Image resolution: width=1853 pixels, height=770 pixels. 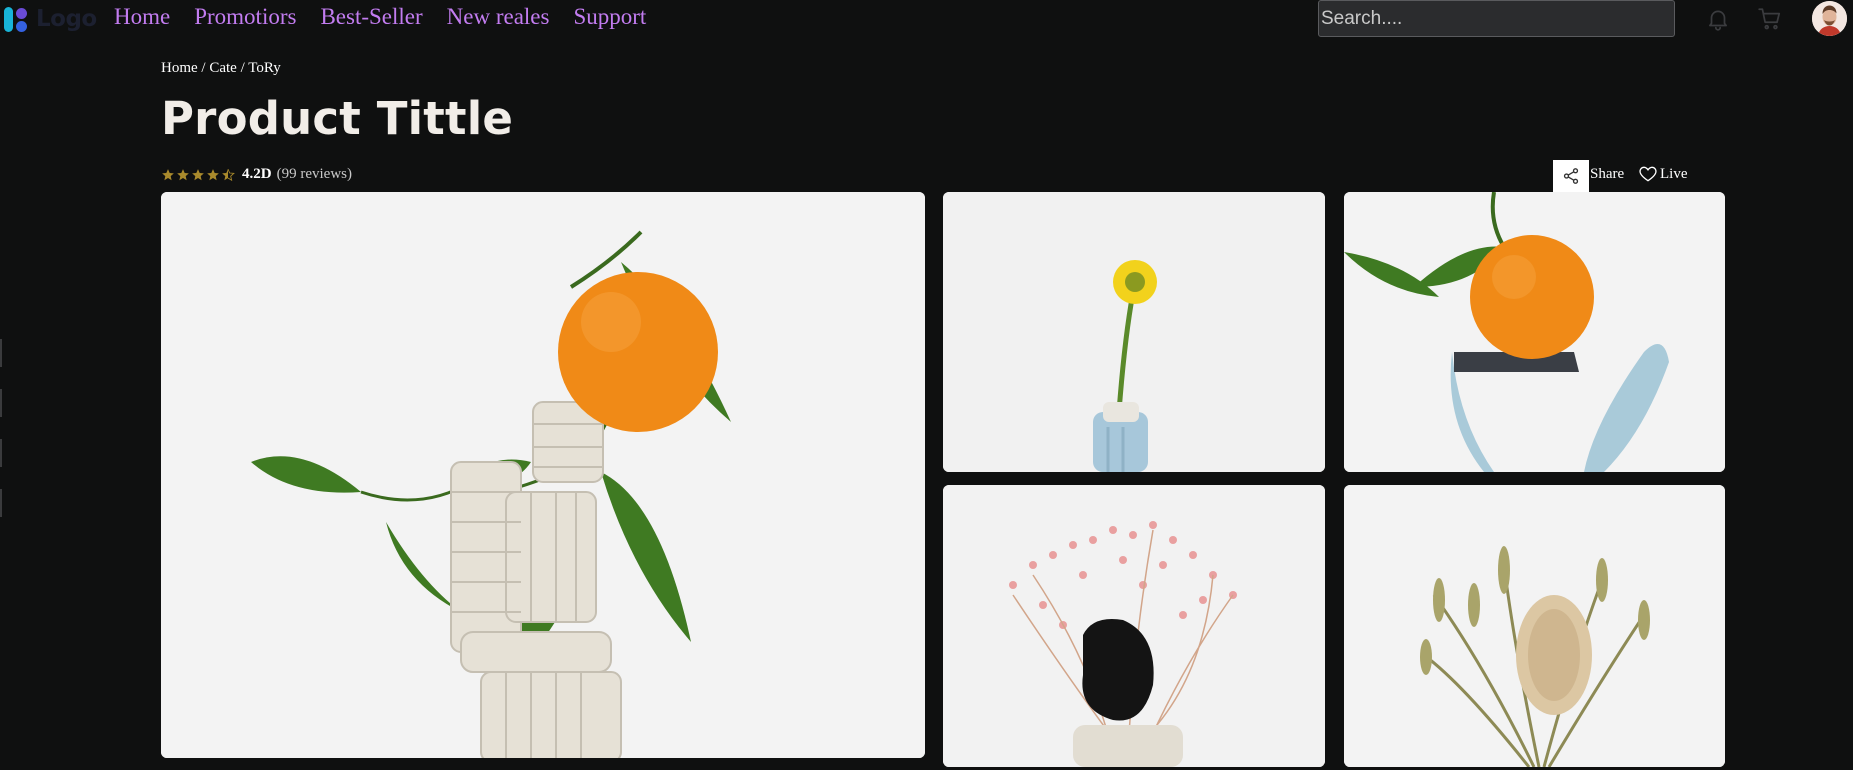 What do you see at coordinates (1134, 626) in the screenshot?
I see `gallery-thumb-pink-flowers` at bounding box center [1134, 626].